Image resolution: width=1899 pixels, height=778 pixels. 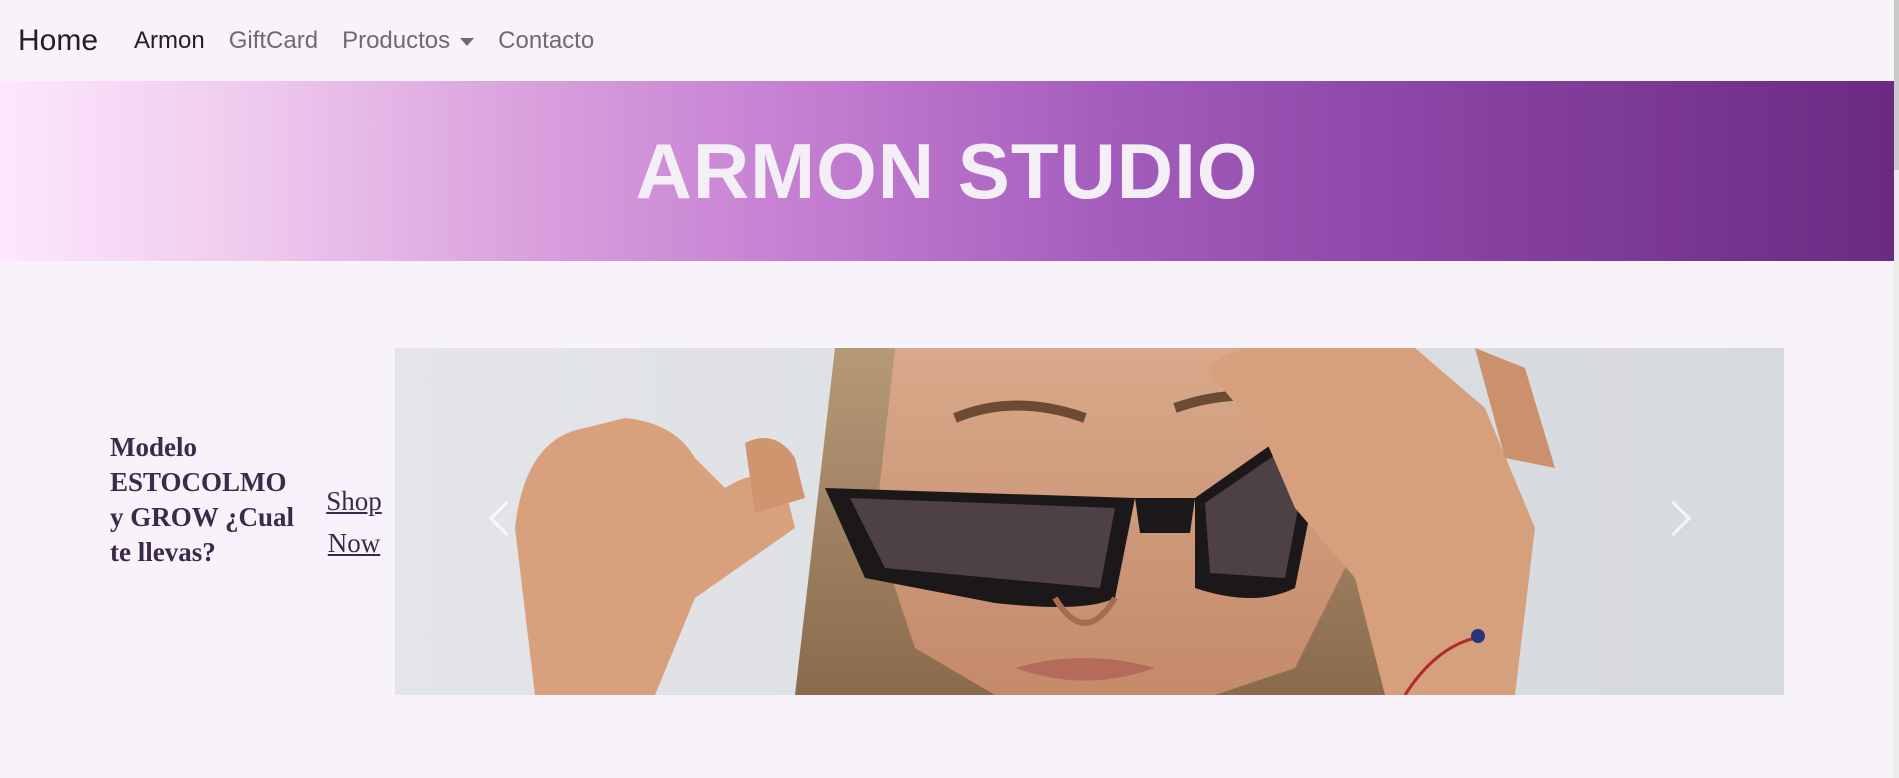 I want to click on nav-link-contacto: Contacto, so click(x=546, y=40).